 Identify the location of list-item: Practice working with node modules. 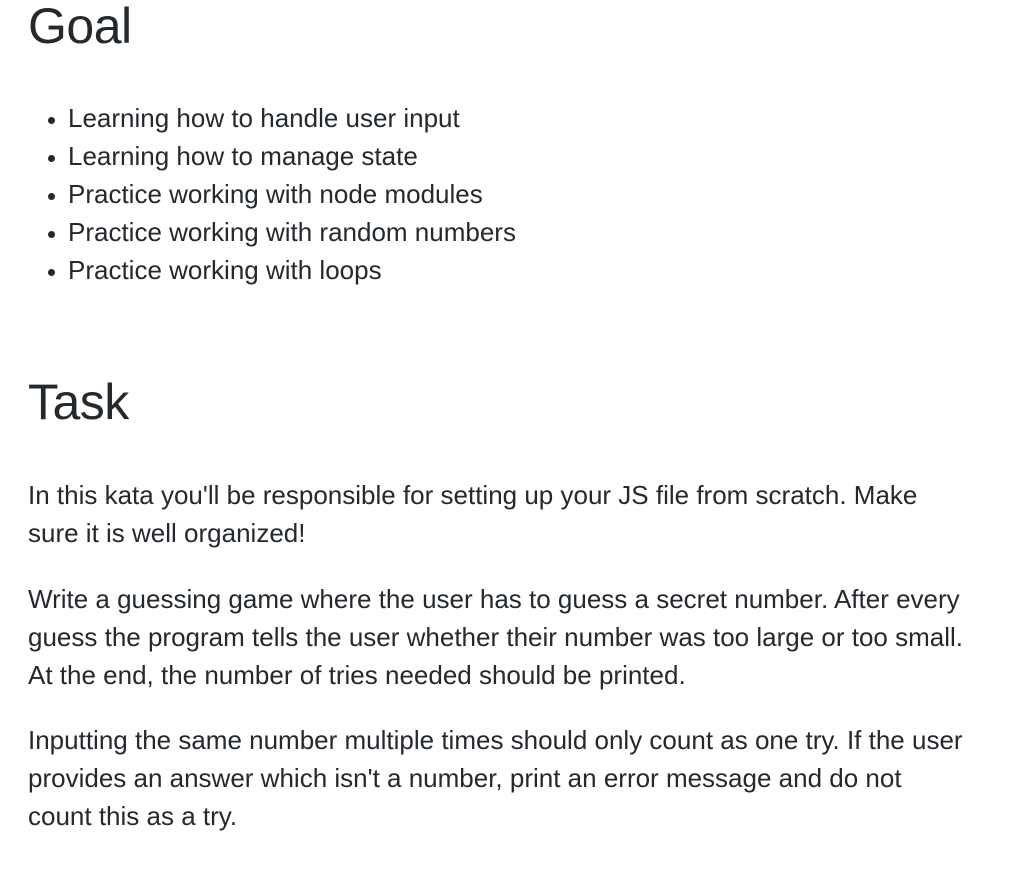
(292, 194).